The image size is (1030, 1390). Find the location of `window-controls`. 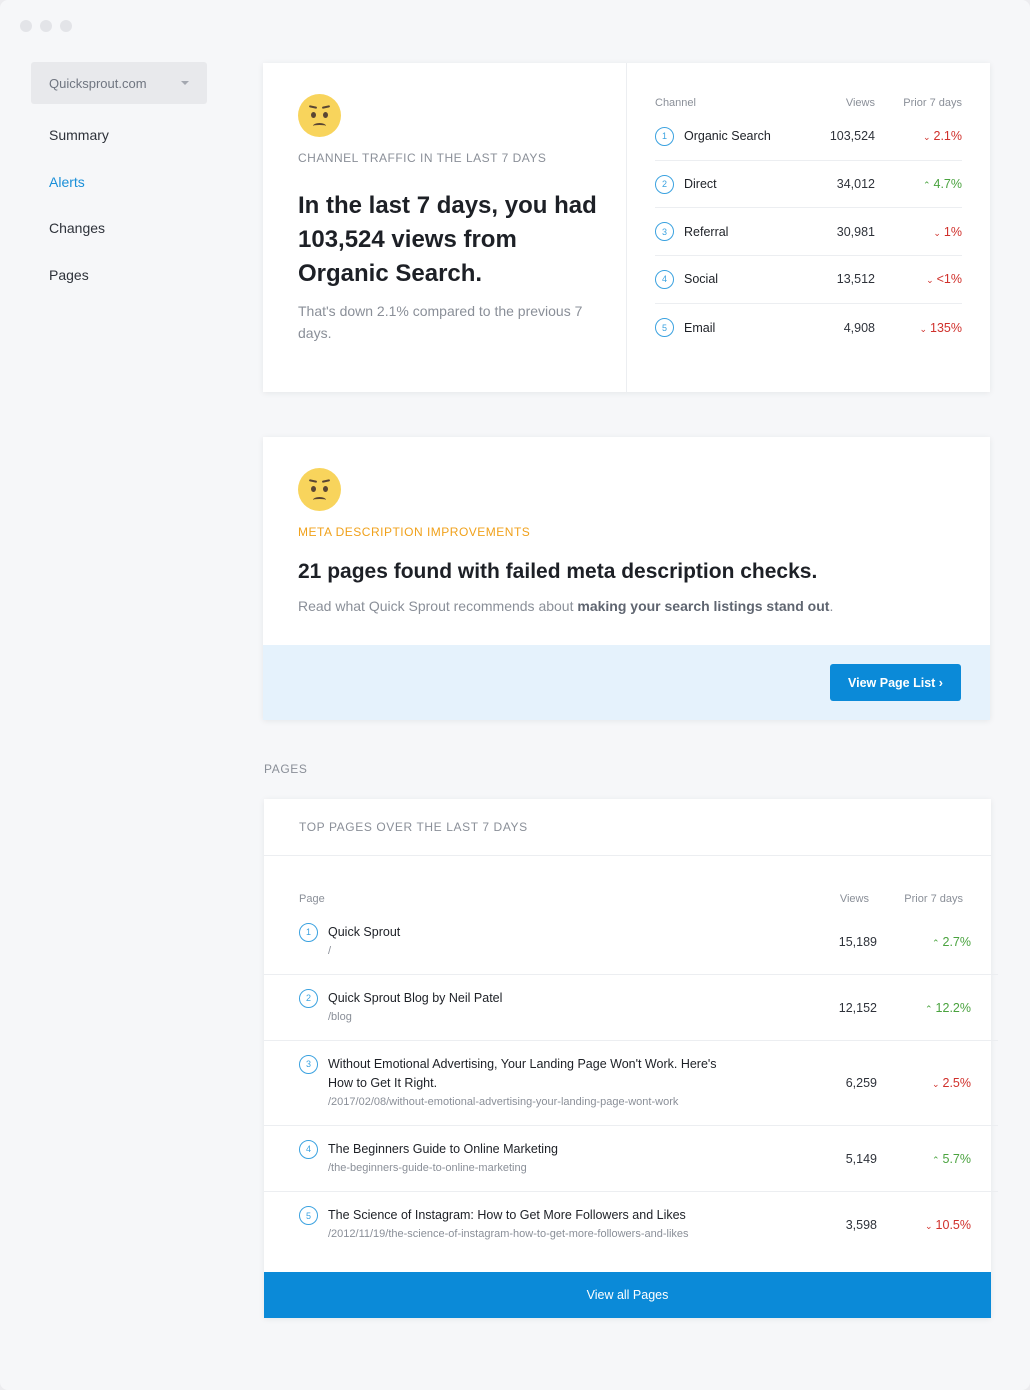

window-controls is located at coordinates (46, 26).